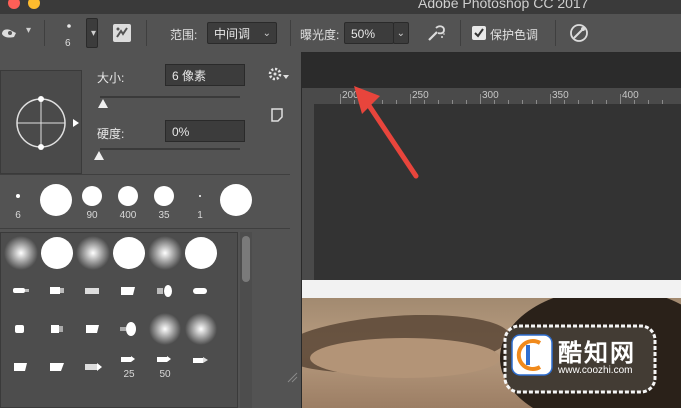 The width and height of the screenshot is (681, 408). I want to click on recent-brushes-row: 6 90 400 35 1, so click(145, 204).